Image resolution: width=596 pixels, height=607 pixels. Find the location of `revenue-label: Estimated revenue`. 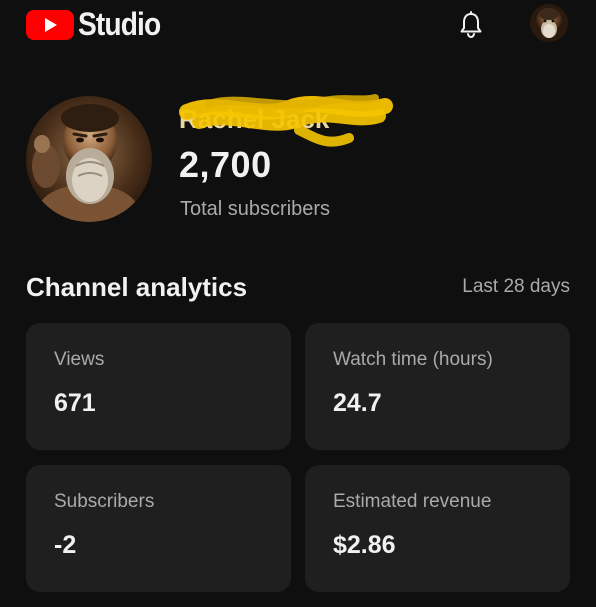

revenue-label: Estimated revenue is located at coordinates (412, 501).